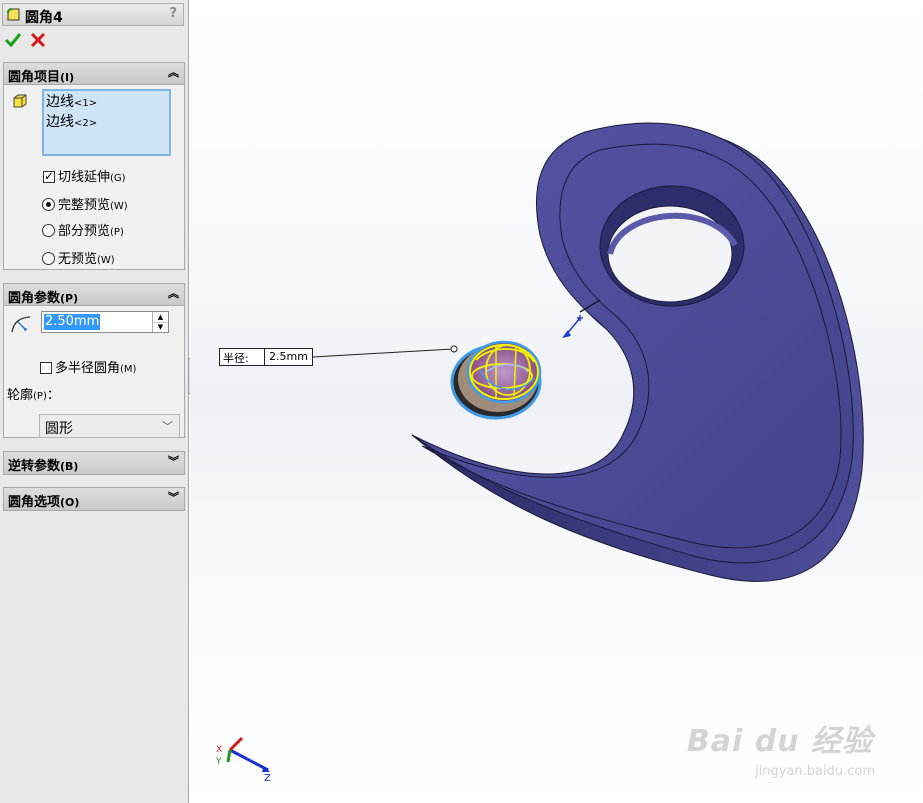  Describe the element at coordinates (20, 101) in the screenshot. I see `edge-selection-icon` at that location.